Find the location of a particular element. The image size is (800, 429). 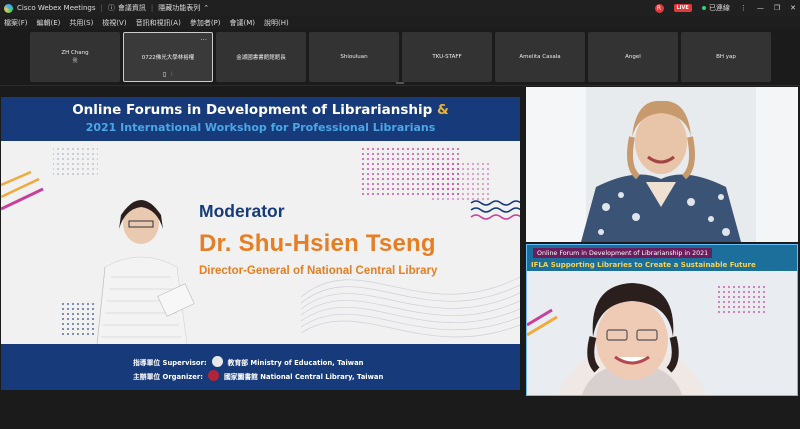

minimize-icon: — is located at coordinates (760, 8).